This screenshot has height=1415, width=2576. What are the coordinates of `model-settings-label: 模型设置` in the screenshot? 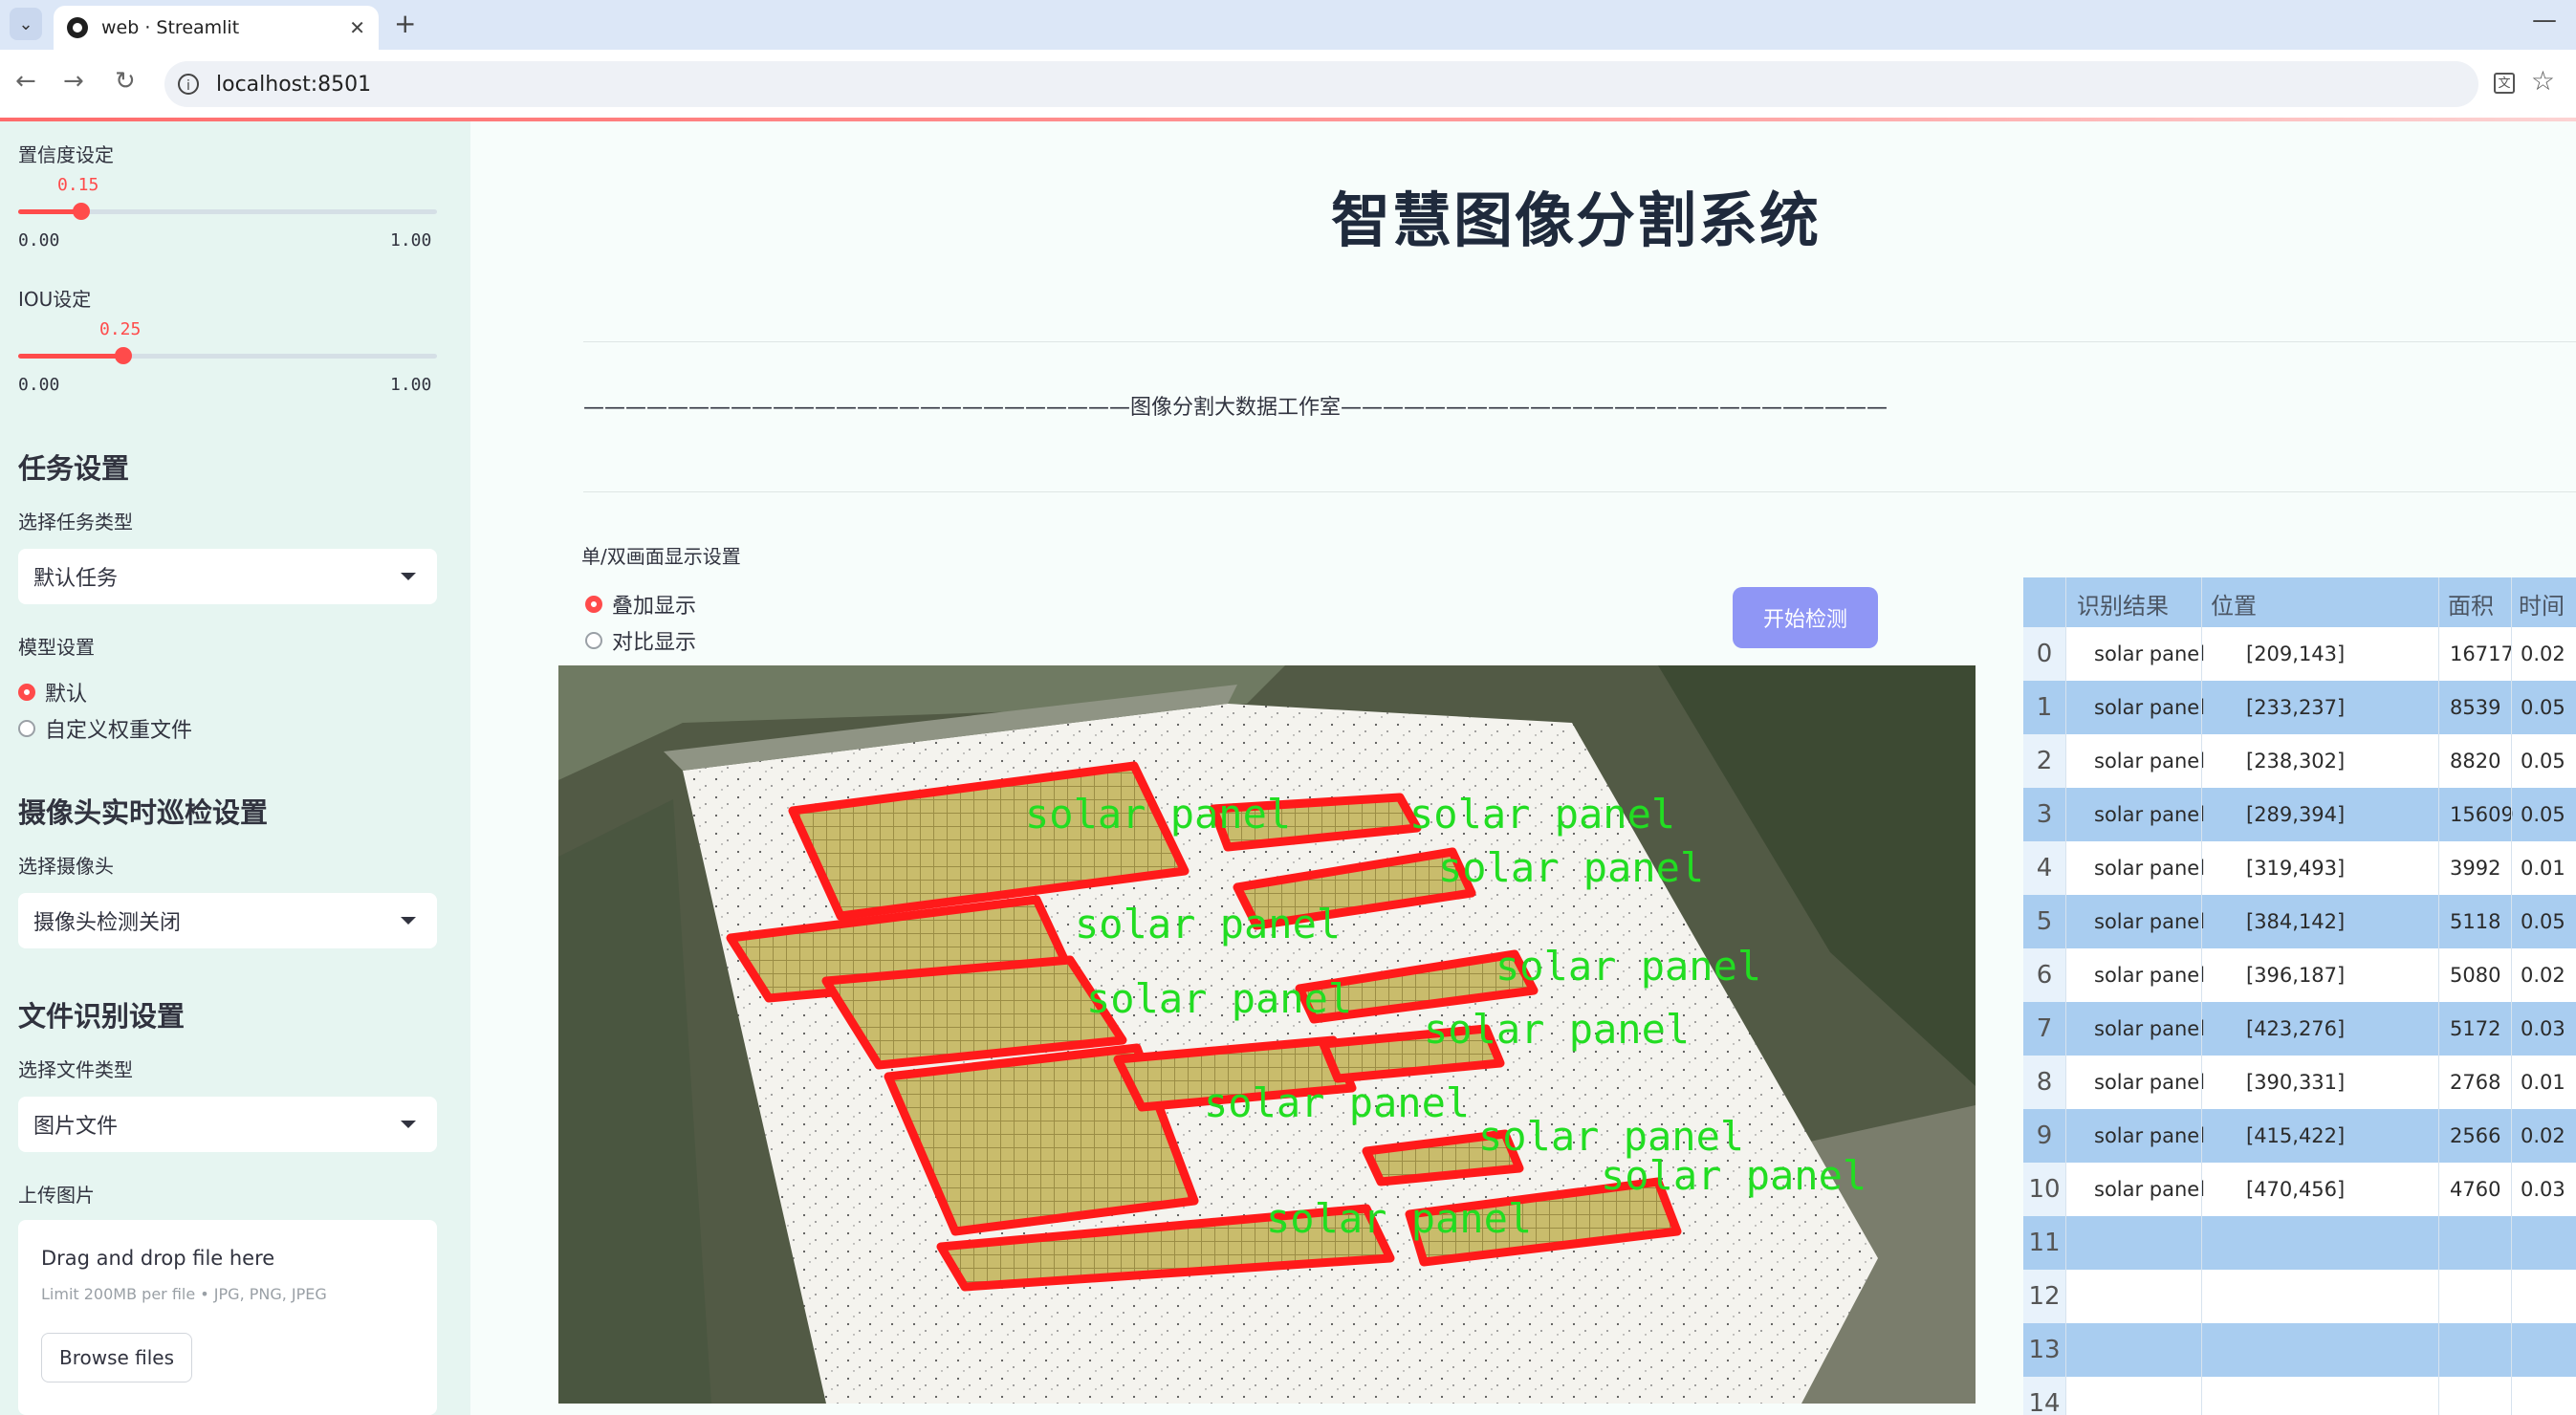 It's located at (56, 648).